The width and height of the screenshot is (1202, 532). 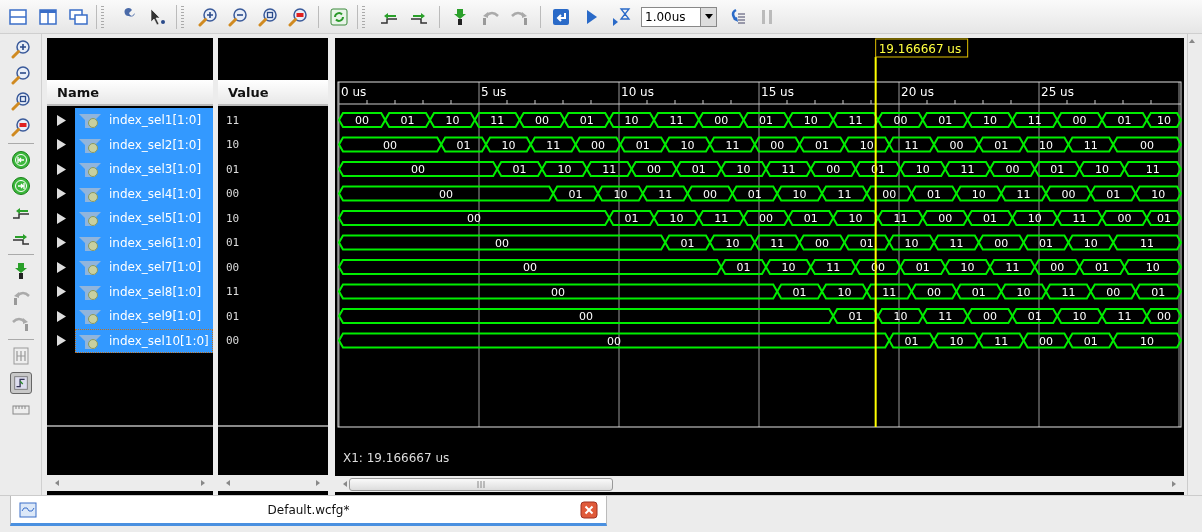 I want to click on time-label: 0 us, so click(x=354, y=92).